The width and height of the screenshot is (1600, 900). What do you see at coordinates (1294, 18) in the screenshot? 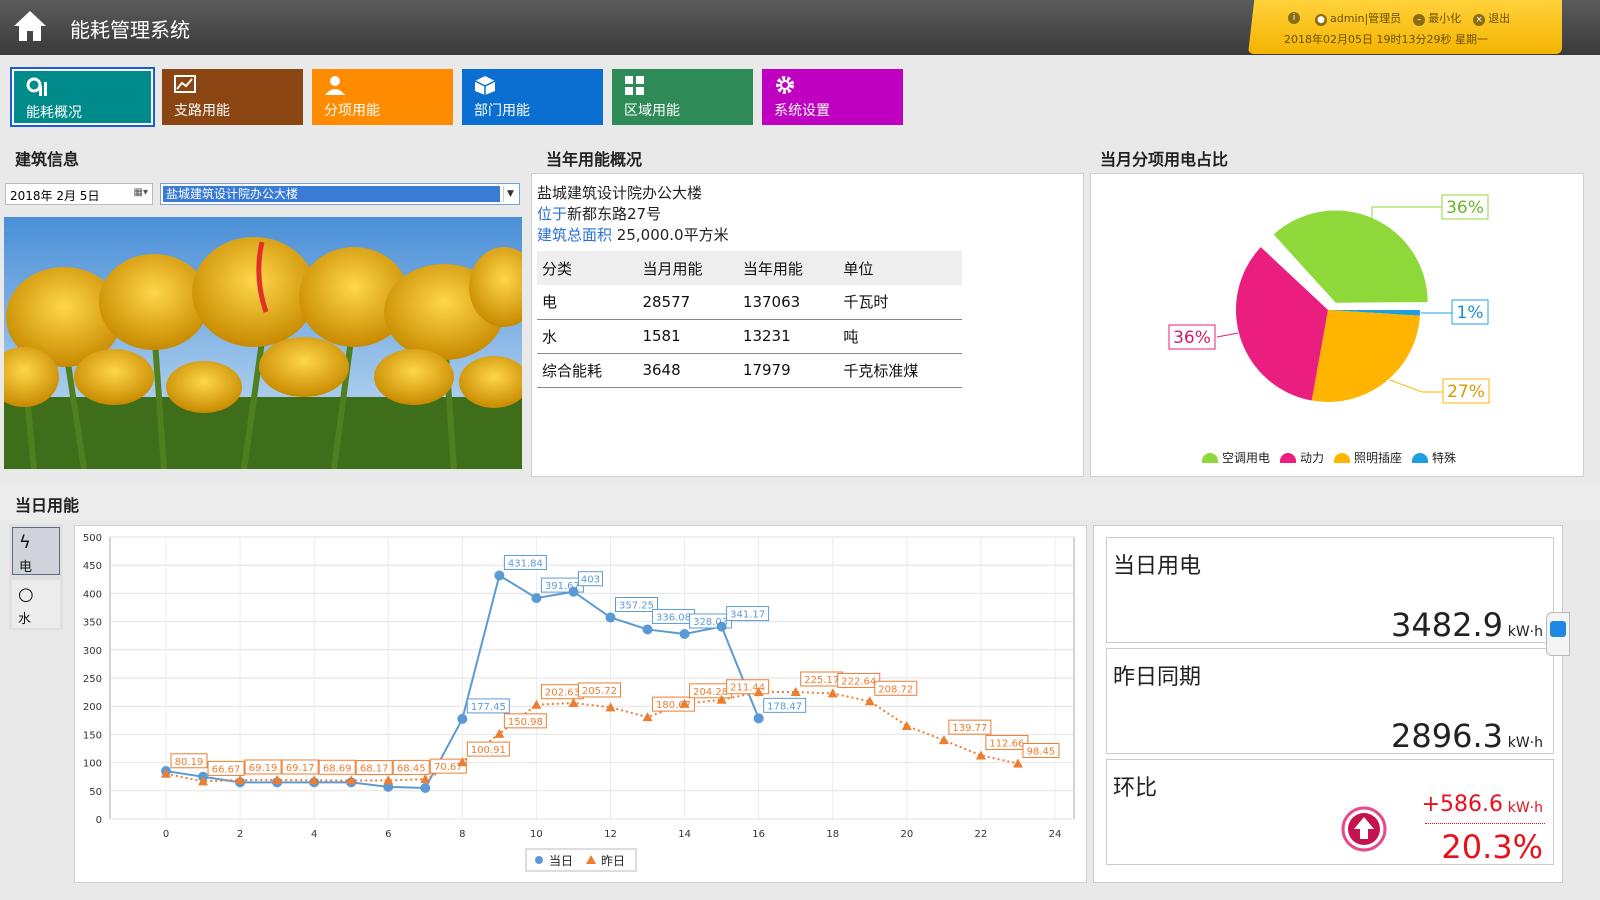
I see `info-icon: i` at bounding box center [1294, 18].